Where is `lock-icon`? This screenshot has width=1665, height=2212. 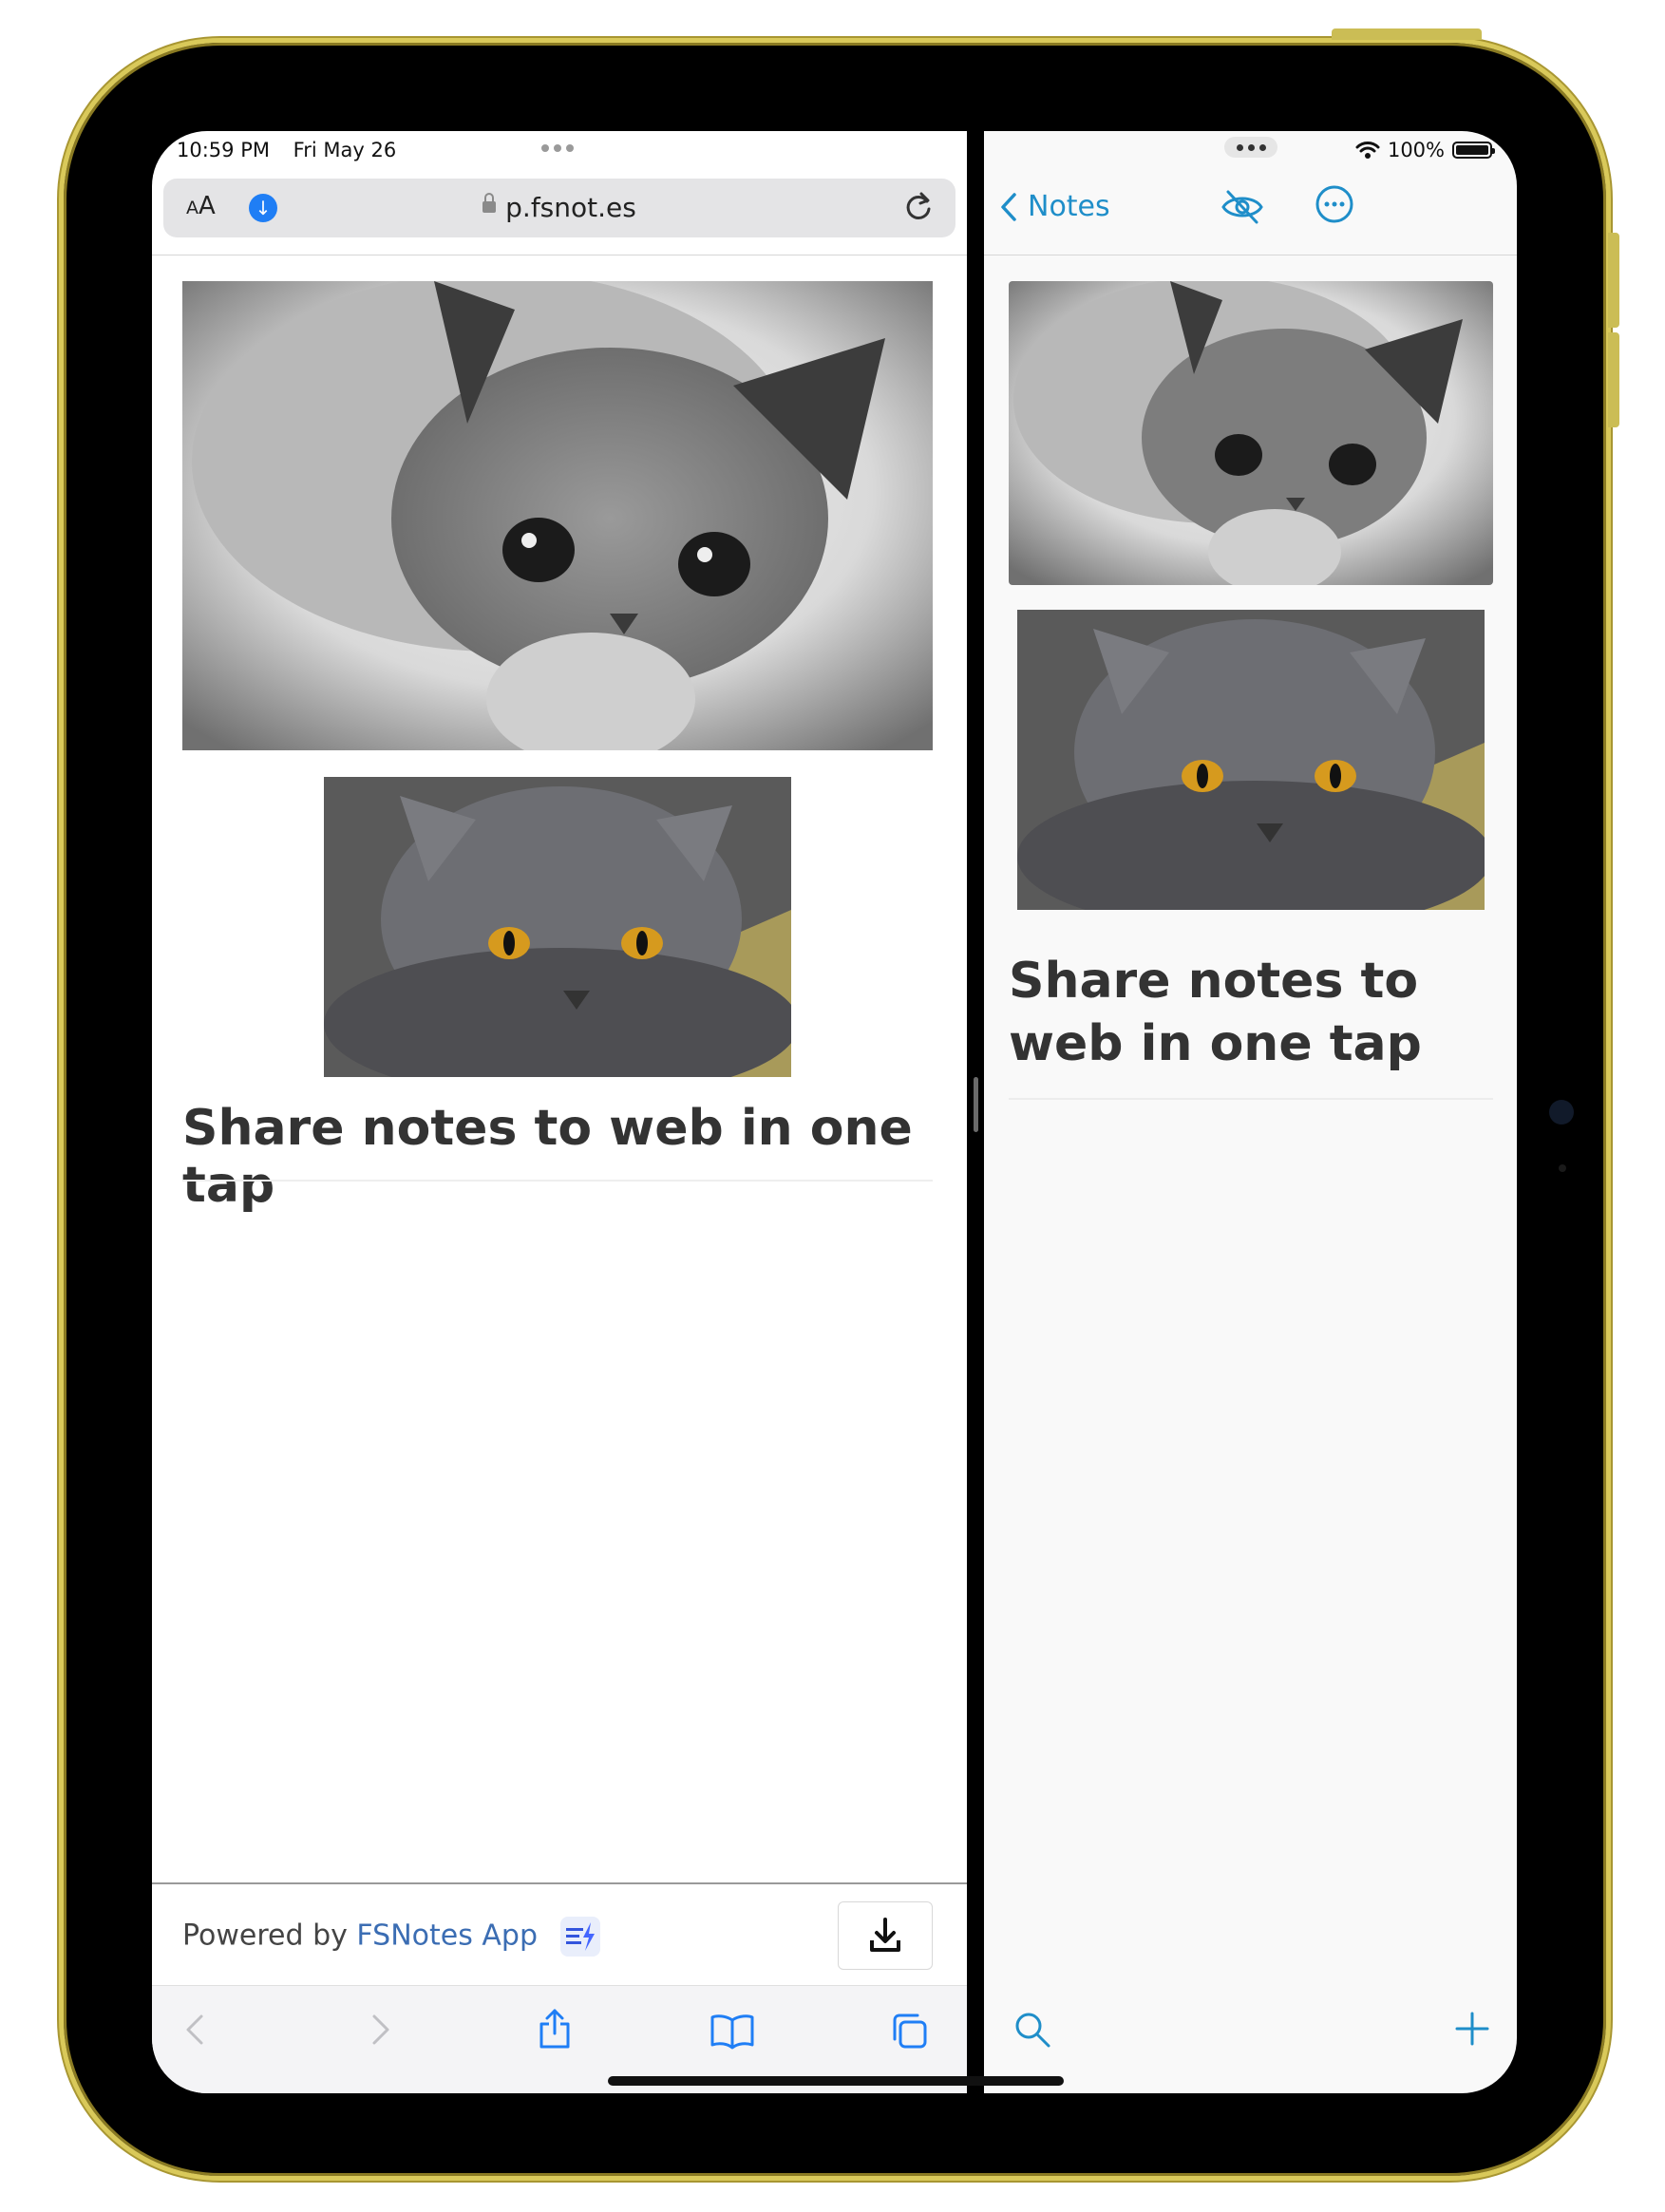 lock-icon is located at coordinates (489, 203).